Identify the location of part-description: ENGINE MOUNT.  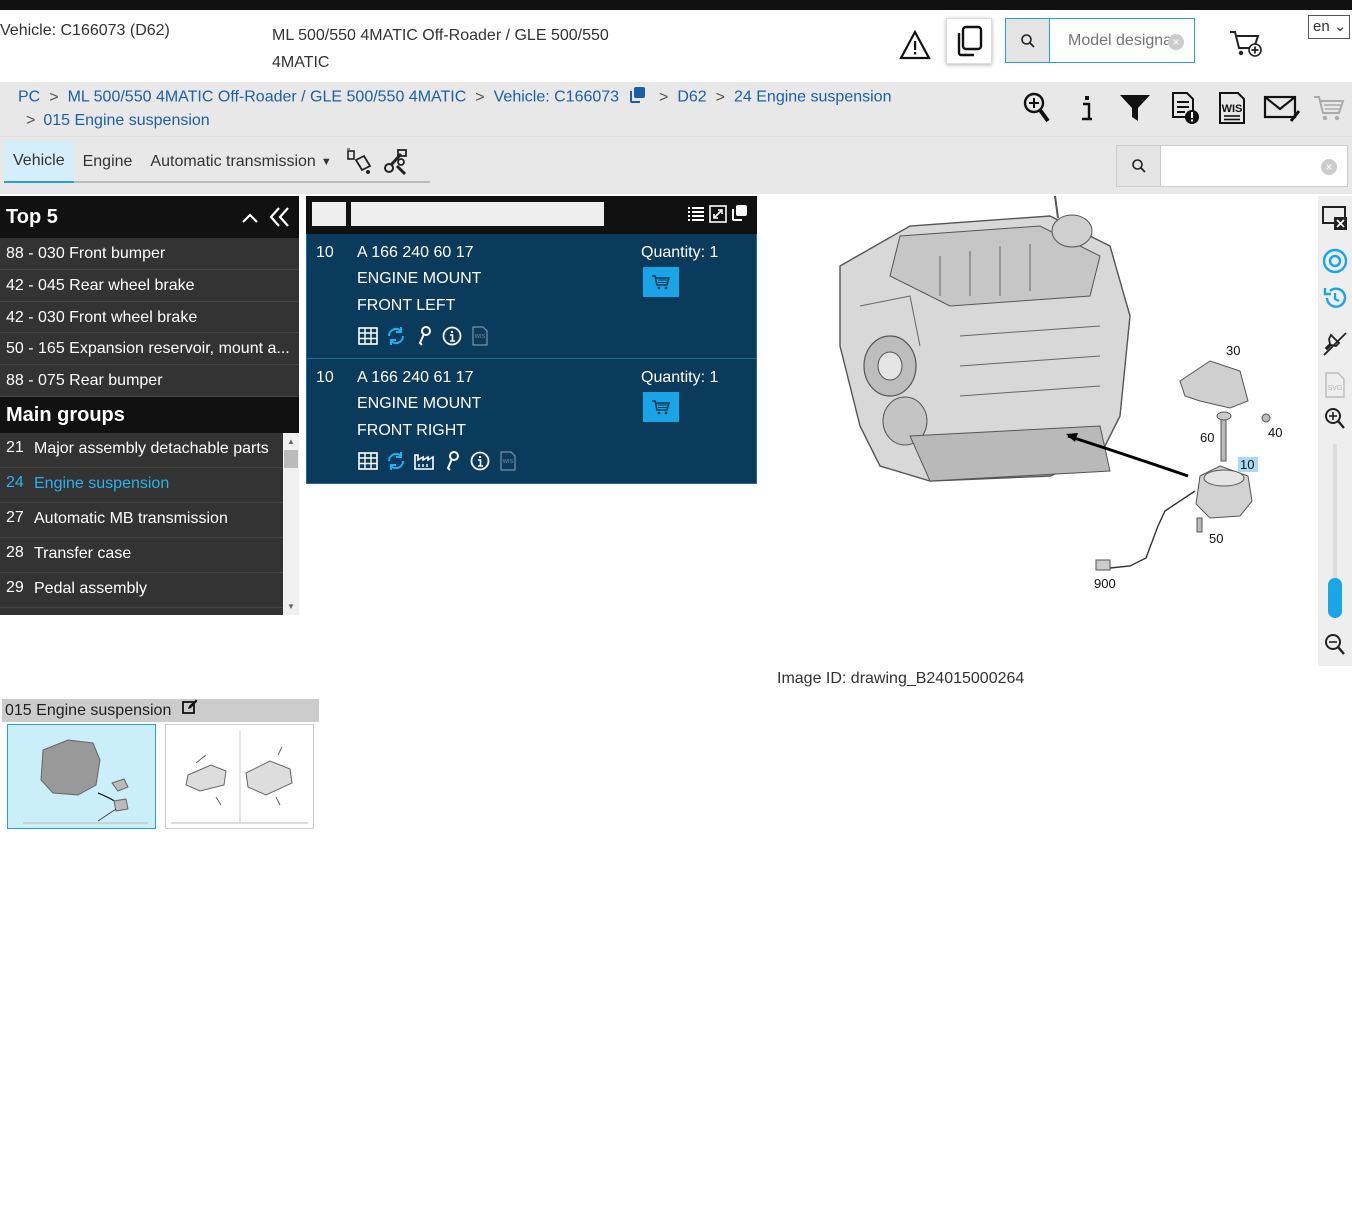
(419, 403).